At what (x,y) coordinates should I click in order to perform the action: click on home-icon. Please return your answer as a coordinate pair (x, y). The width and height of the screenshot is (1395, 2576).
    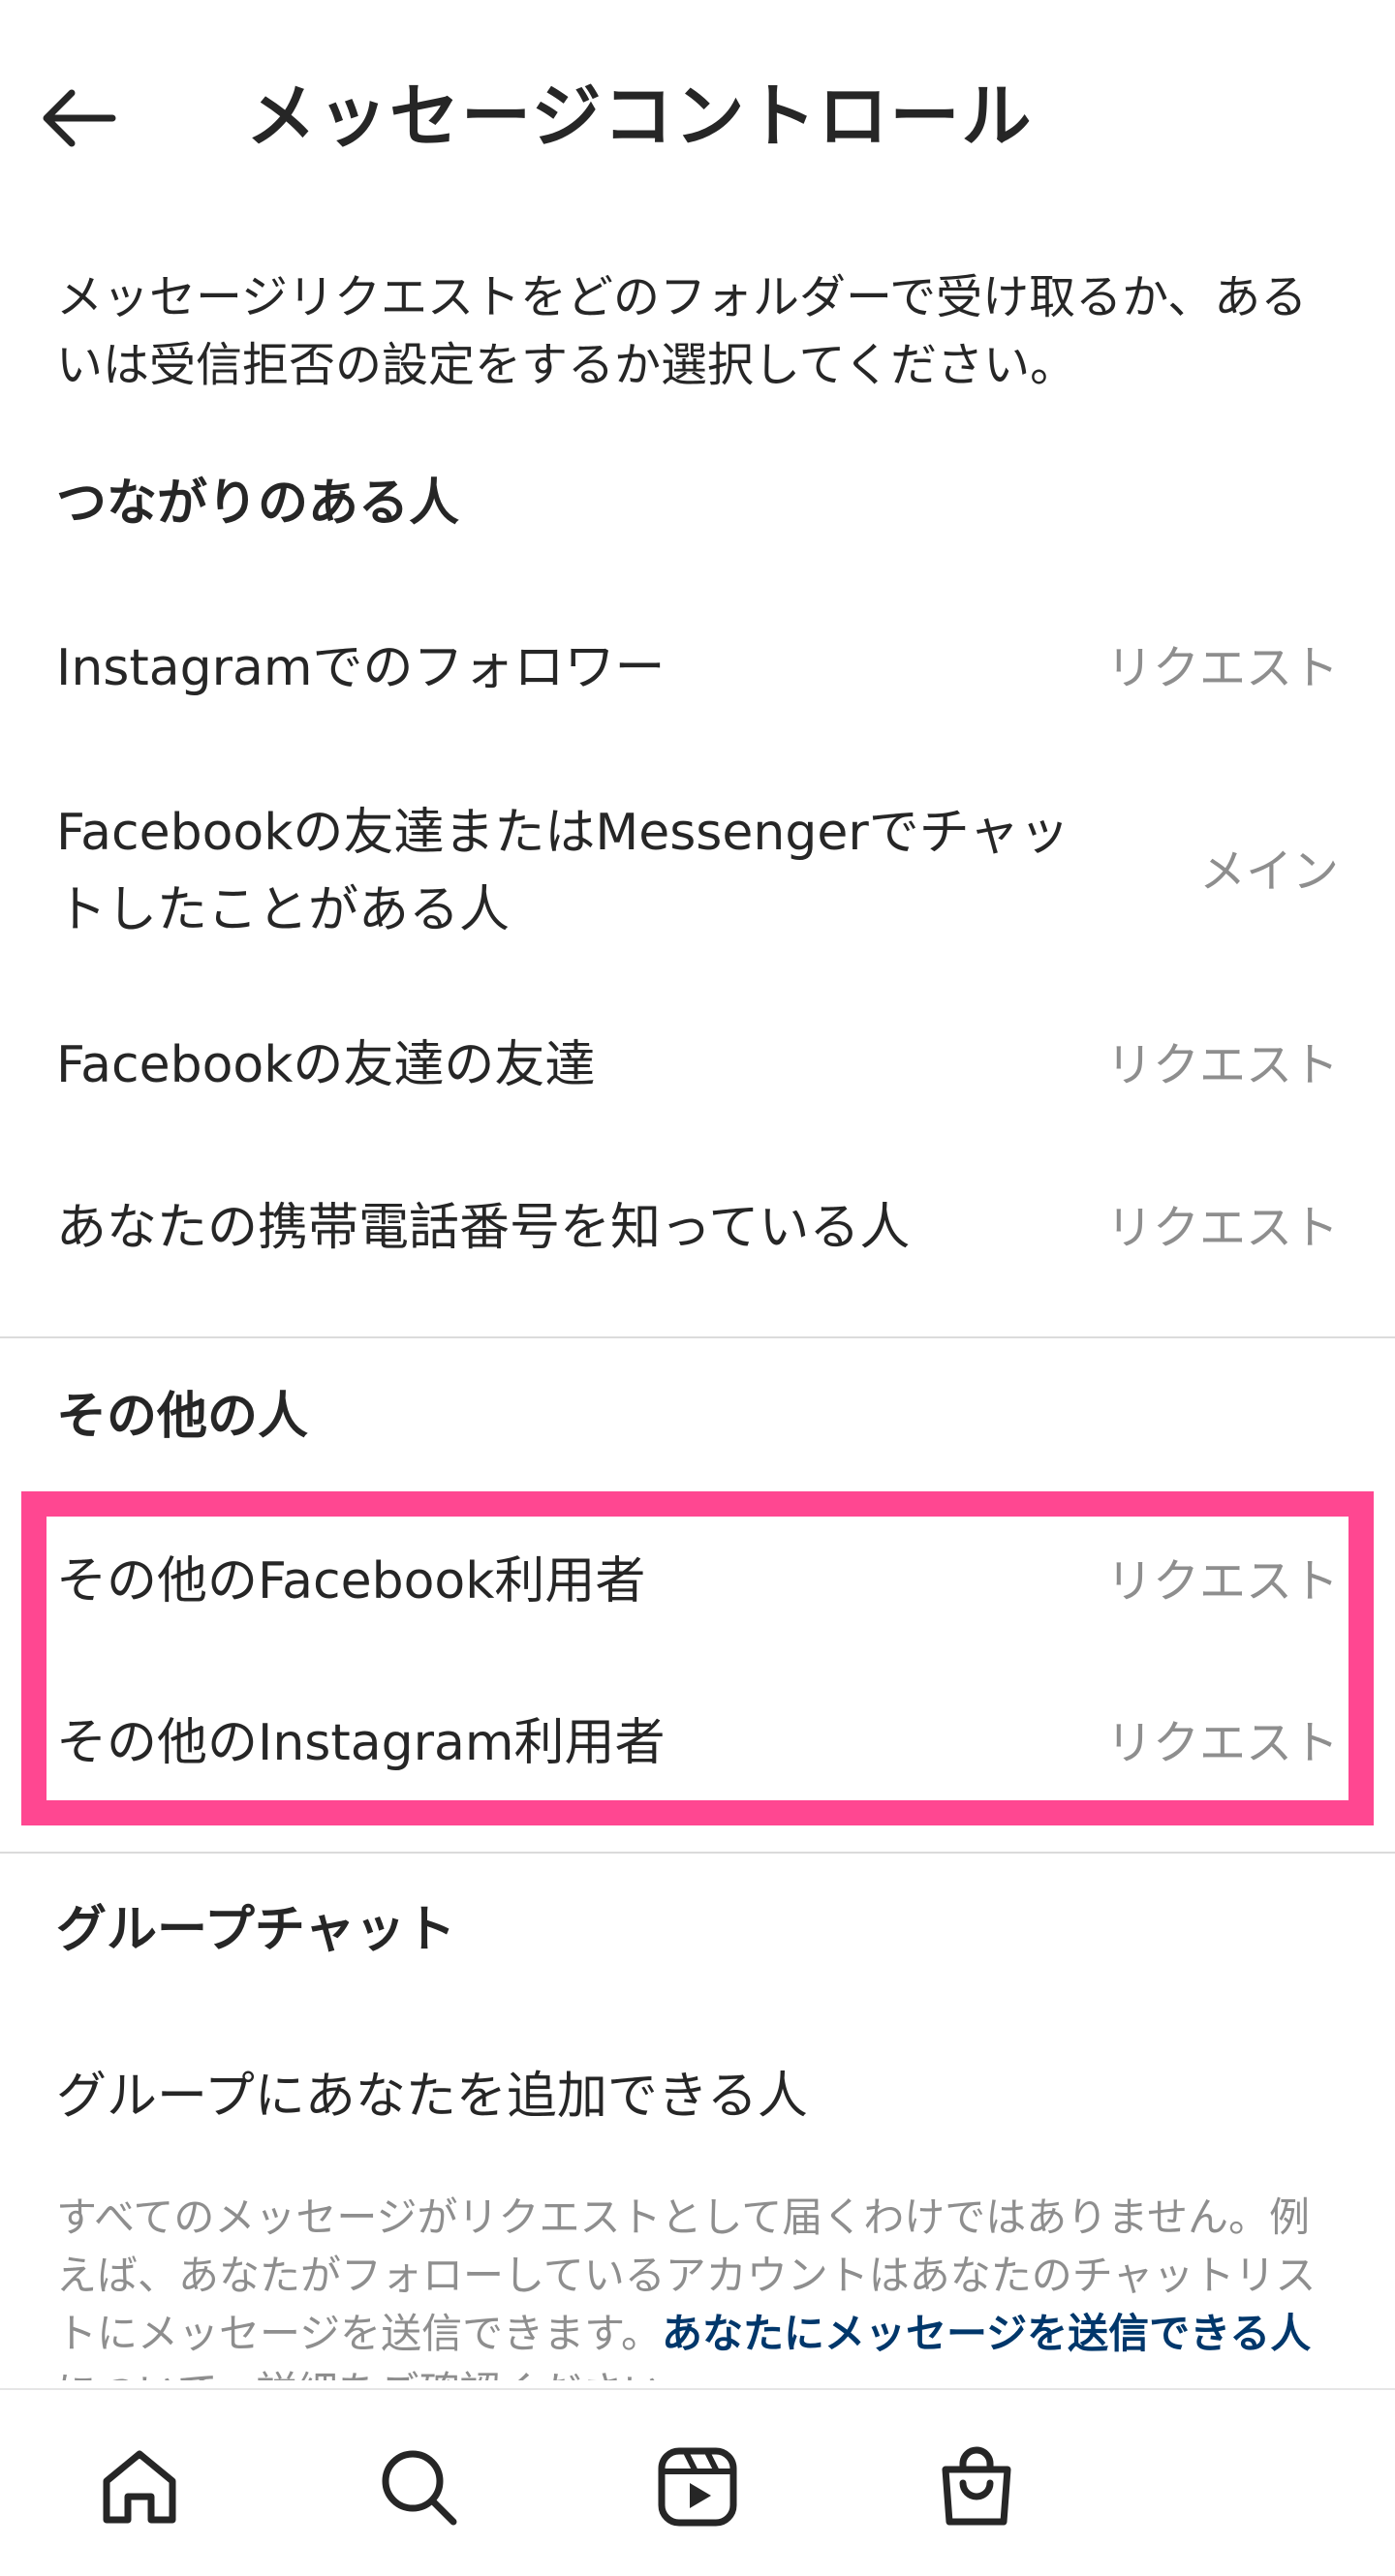
    Looking at the image, I should click on (139, 2487).